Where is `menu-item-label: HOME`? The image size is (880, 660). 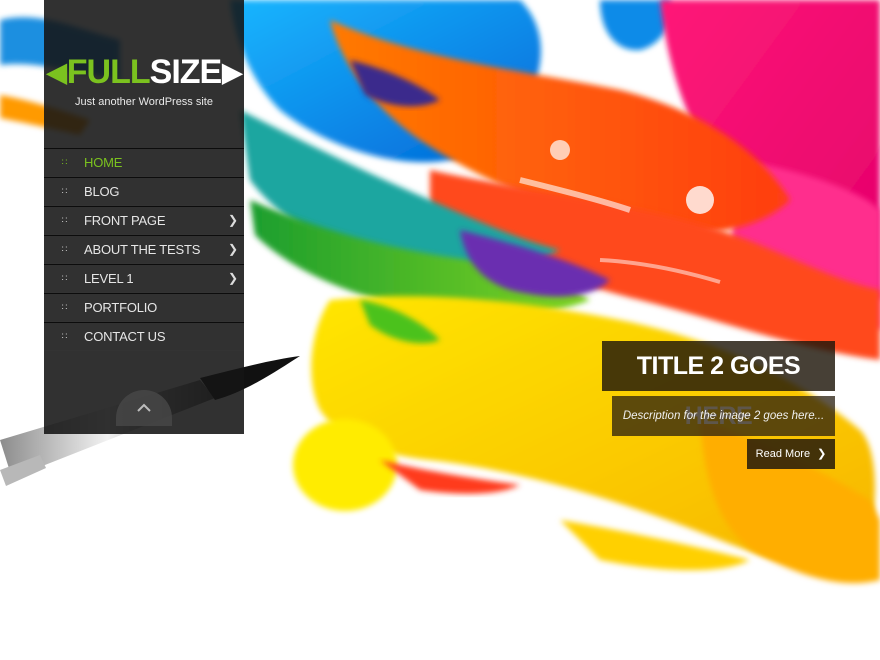 menu-item-label: HOME is located at coordinates (103, 162).